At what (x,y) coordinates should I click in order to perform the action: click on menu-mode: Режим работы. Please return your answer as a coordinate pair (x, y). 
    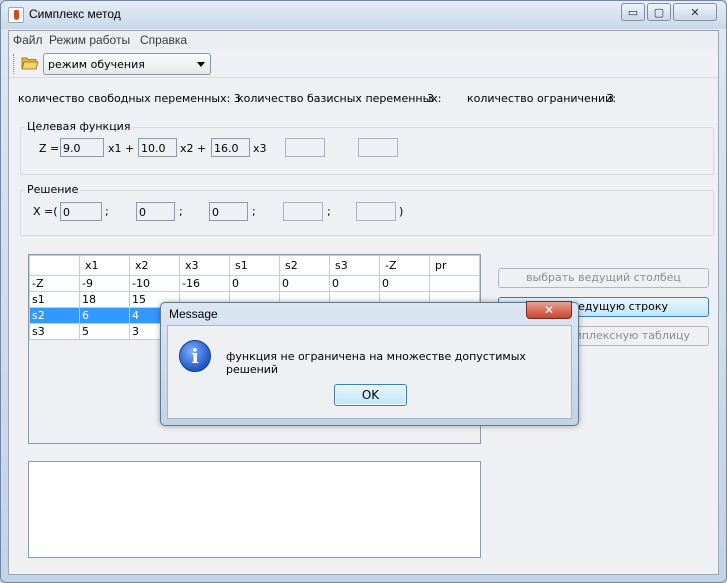
    Looking at the image, I should click on (89, 40).